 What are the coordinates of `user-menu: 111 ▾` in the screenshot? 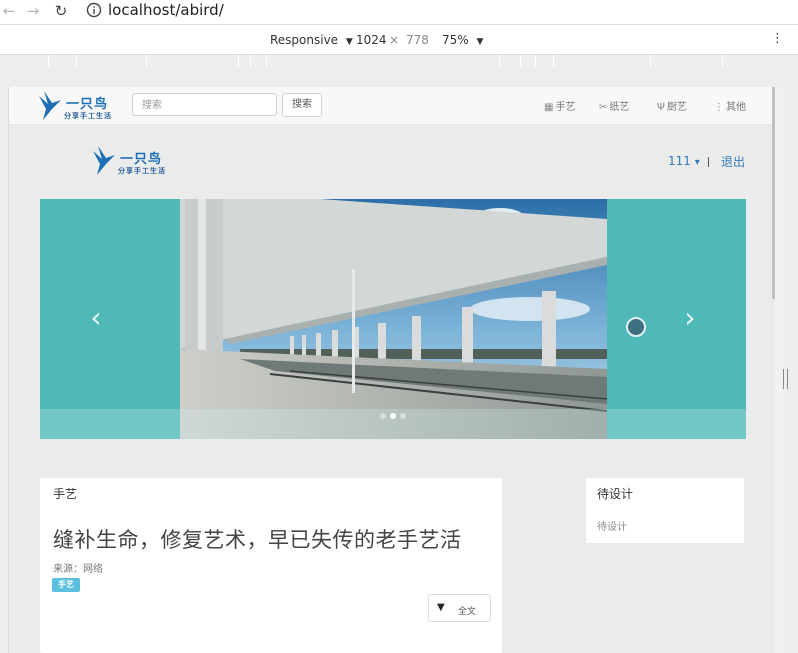 It's located at (684, 161).